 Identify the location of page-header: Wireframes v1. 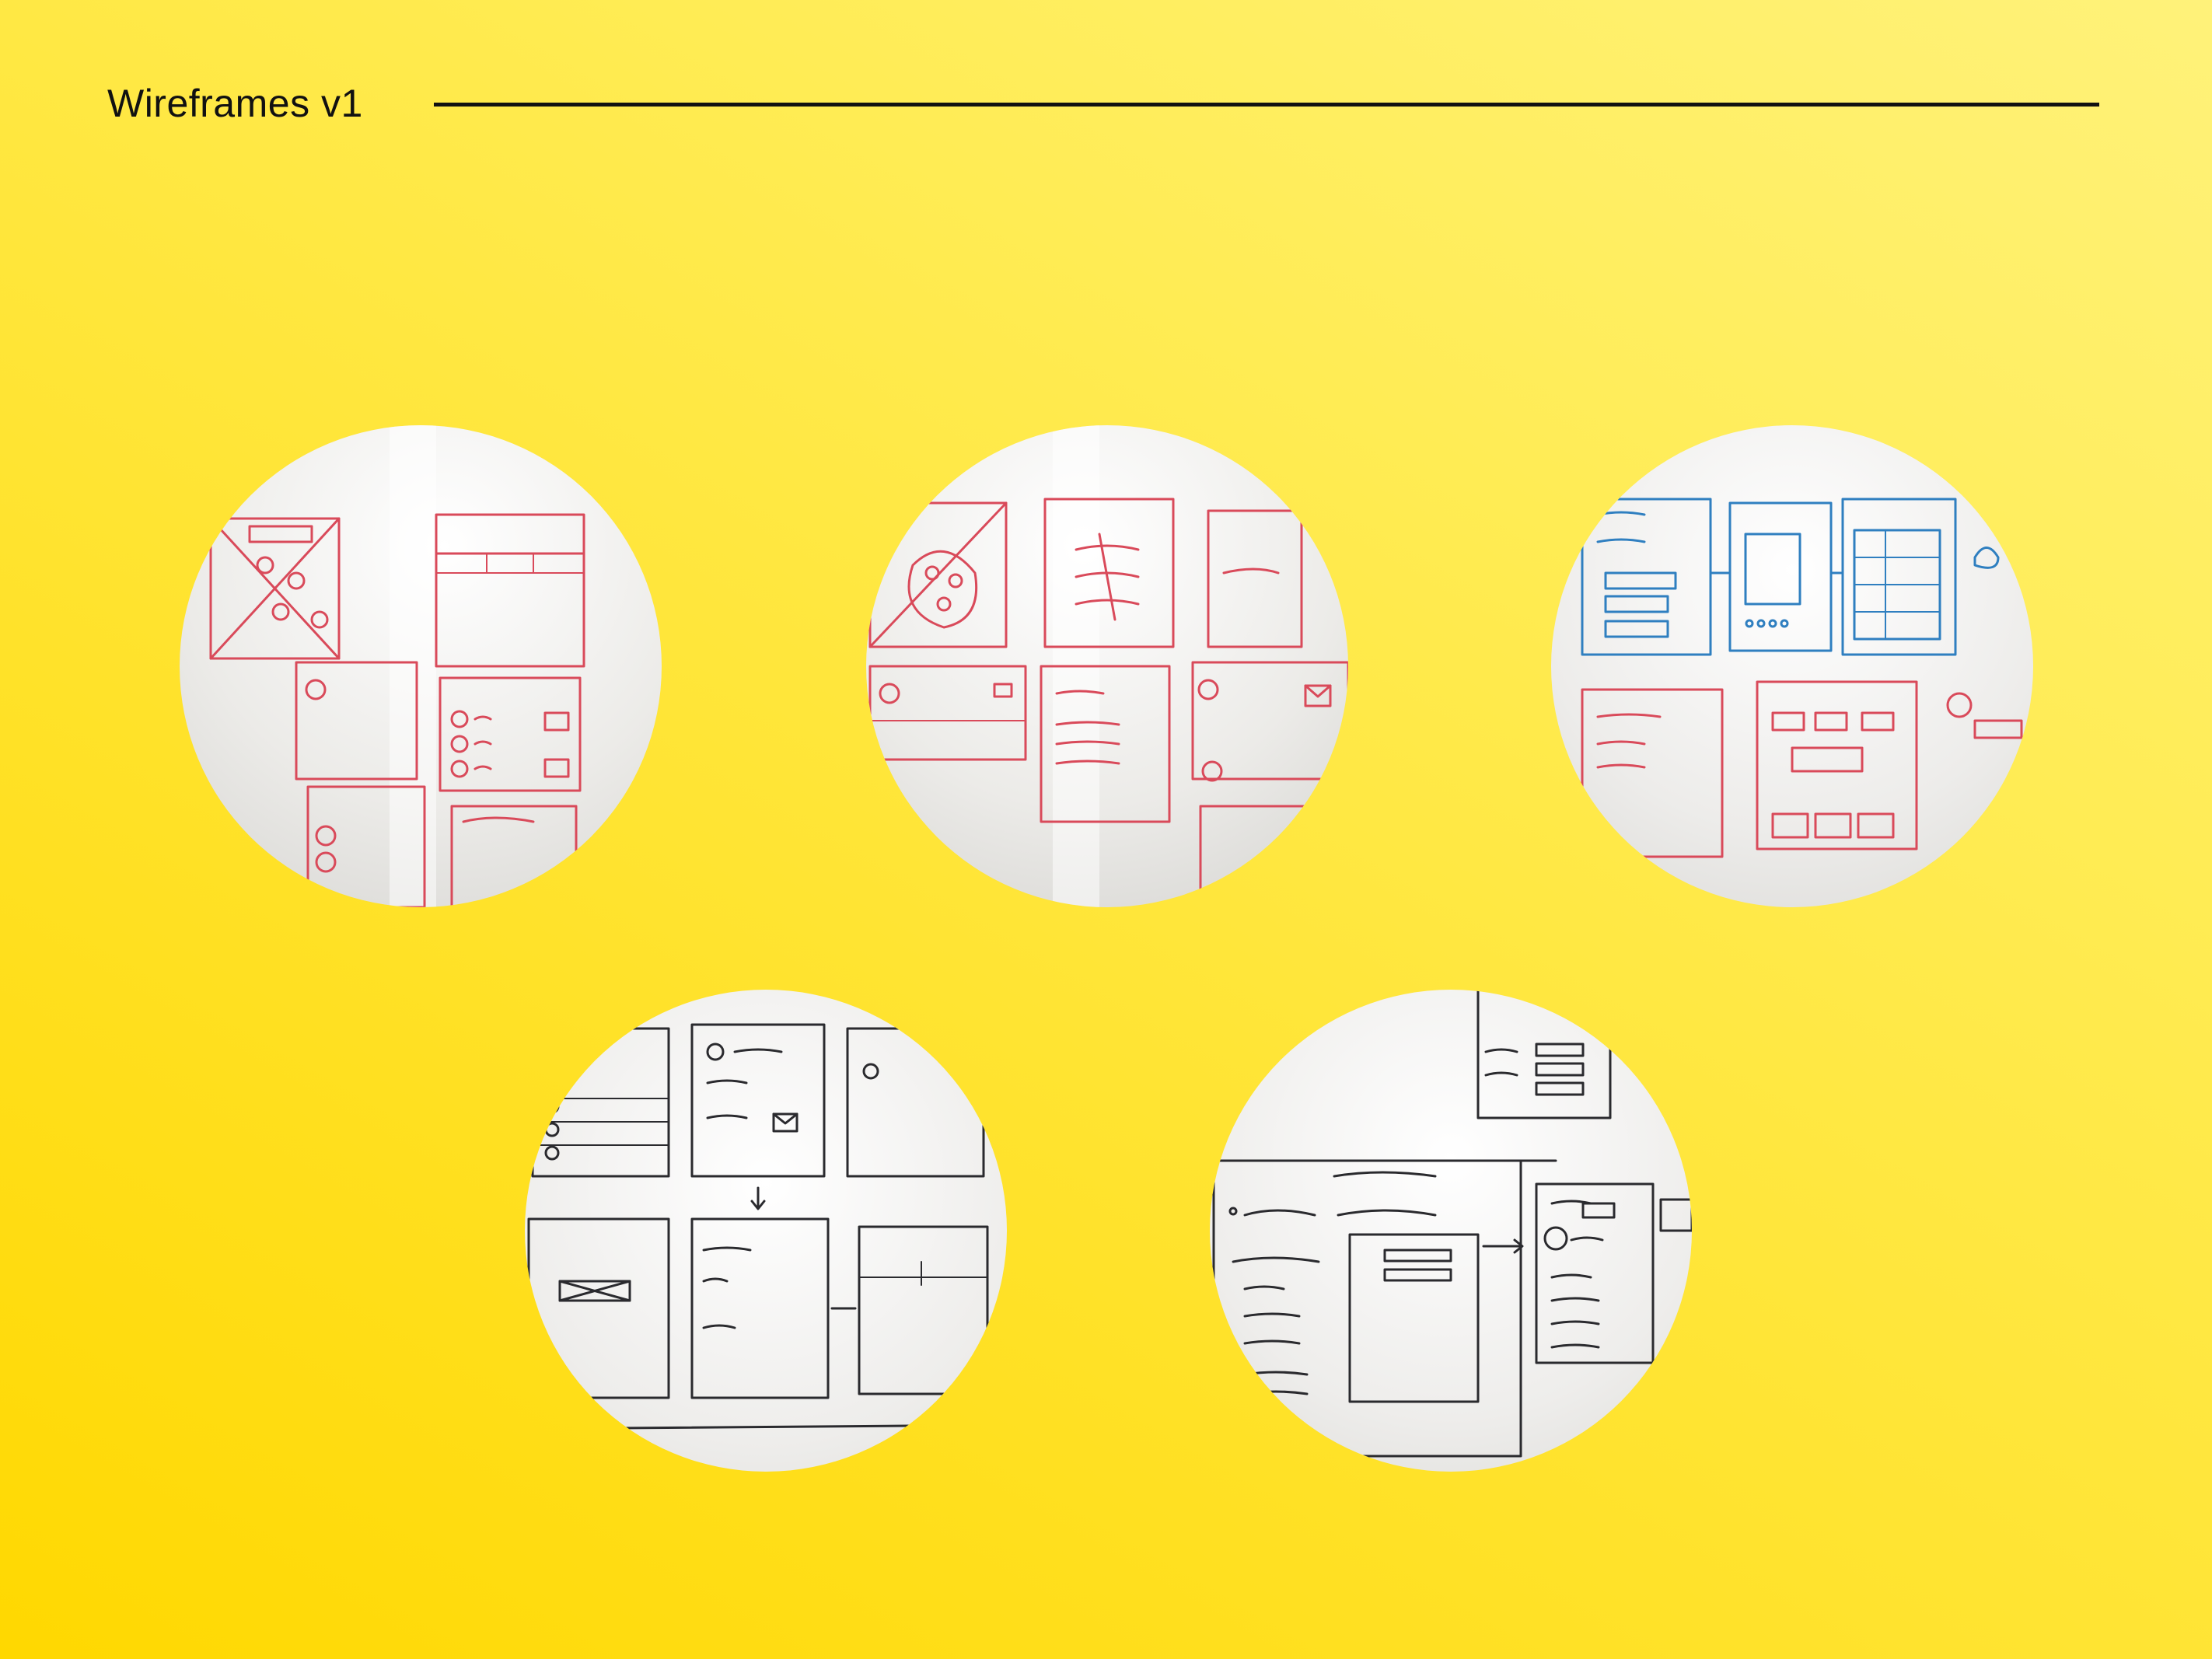
(1106, 77).